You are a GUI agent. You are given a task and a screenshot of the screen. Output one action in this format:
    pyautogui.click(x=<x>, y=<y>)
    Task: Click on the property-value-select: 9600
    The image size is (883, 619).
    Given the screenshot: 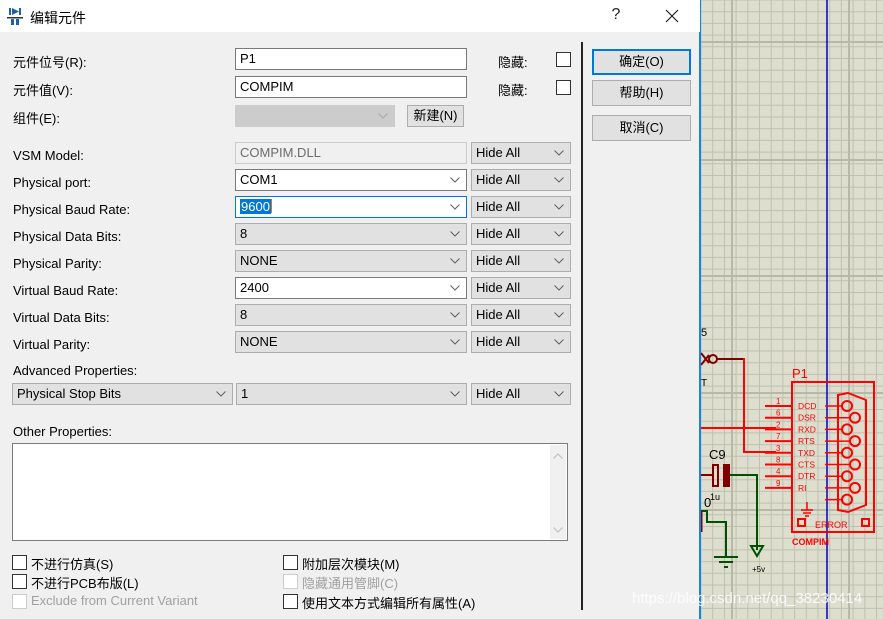 What is the action you would take?
    pyautogui.click(x=351, y=207)
    